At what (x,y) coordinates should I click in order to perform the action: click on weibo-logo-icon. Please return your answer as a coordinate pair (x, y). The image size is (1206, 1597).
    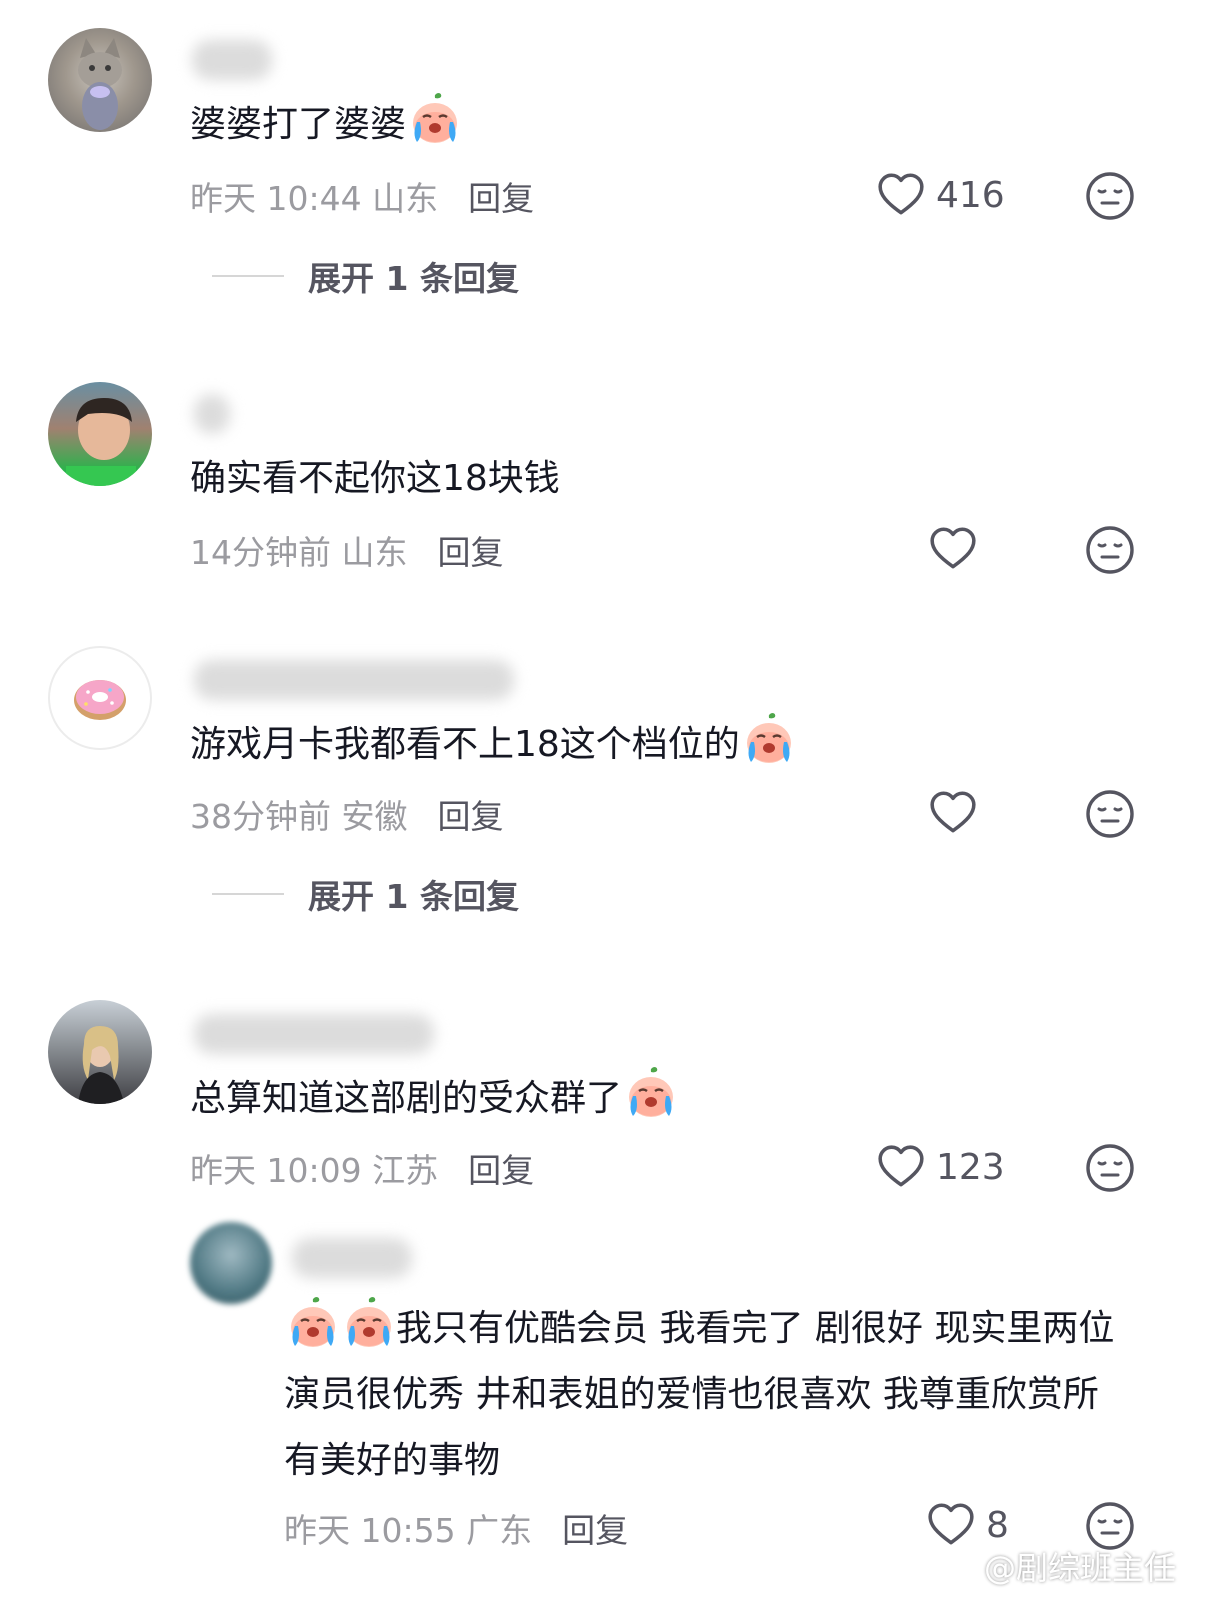
    Looking at the image, I should click on (960, 1567).